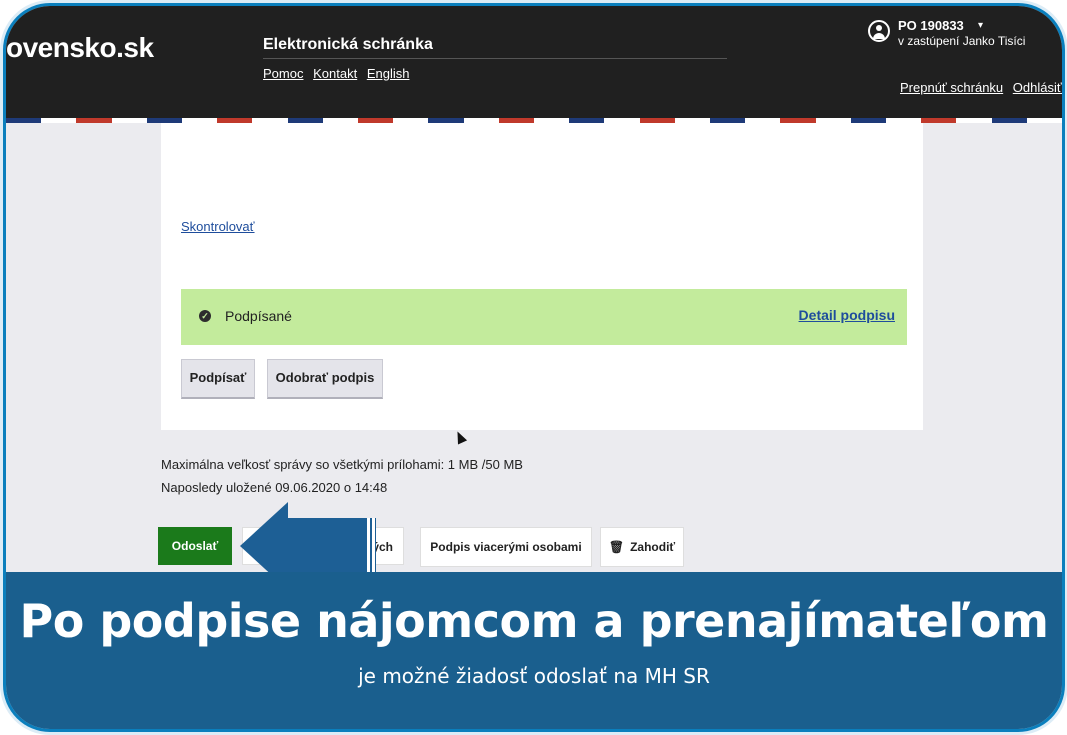 The image size is (1067, 735). I want to click on discard-button: 🗑 Zahodiť, so click(642, 547).